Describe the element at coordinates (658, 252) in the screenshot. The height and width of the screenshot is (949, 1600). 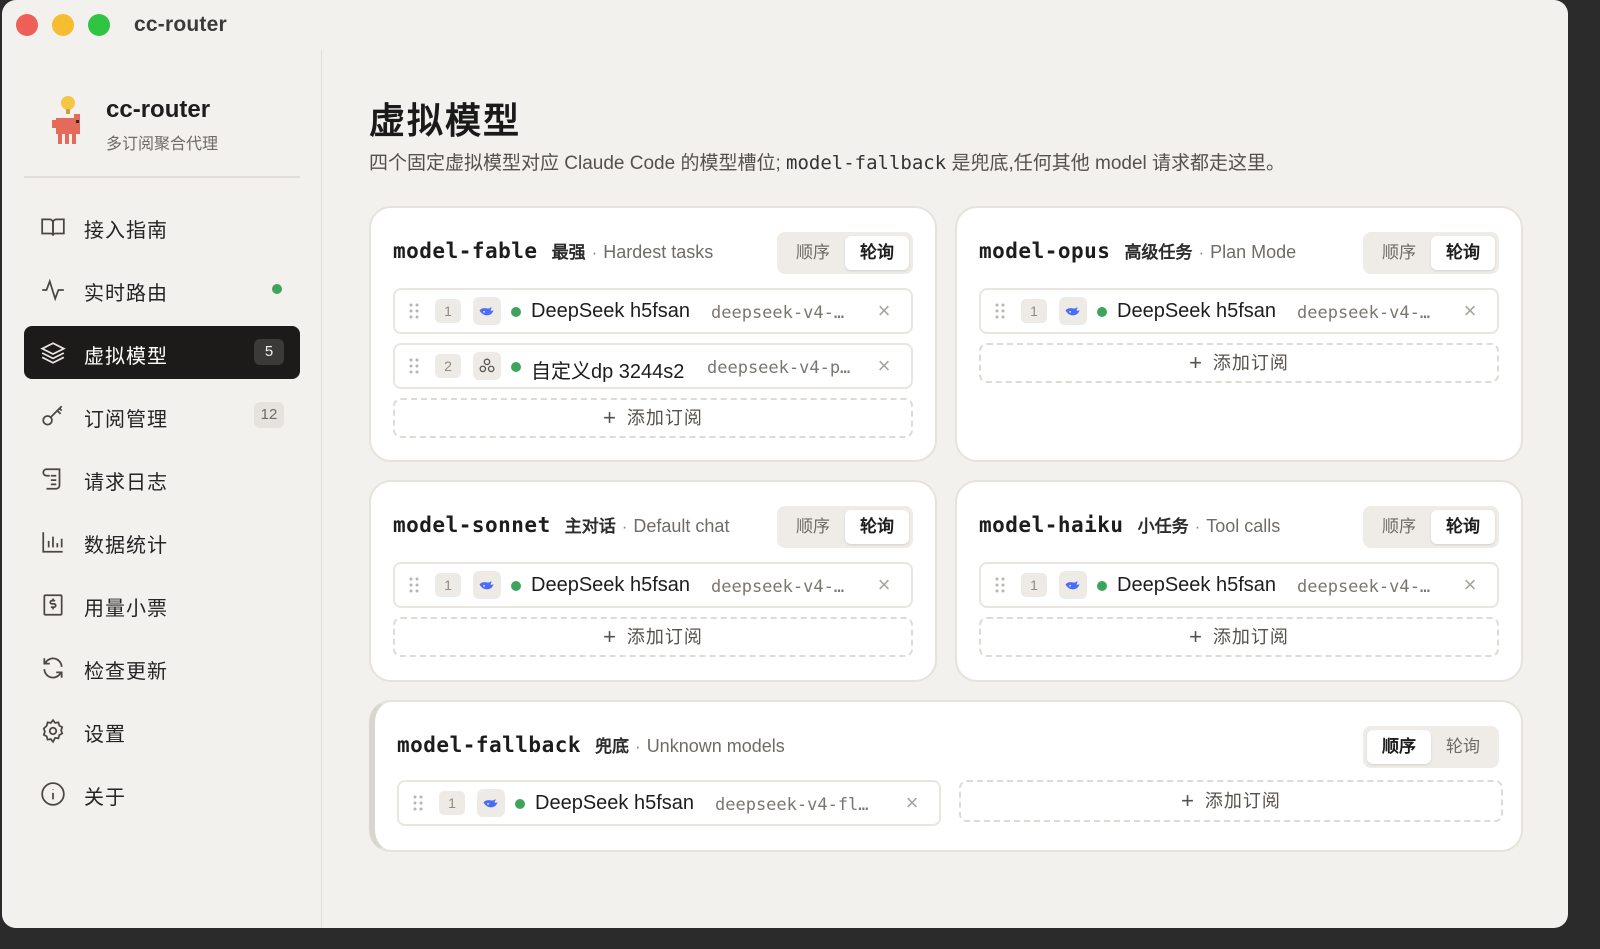
I see `model-description: Hardest tasks` at that location.